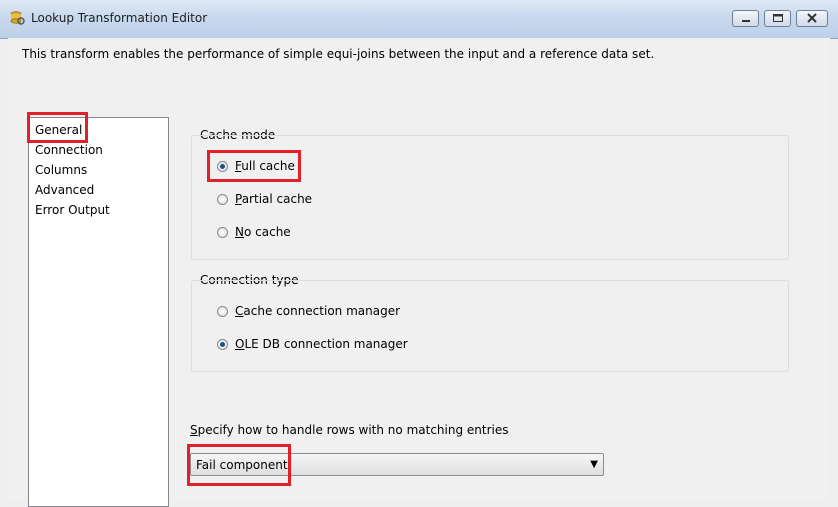 The image size is (838, 507). I want to click on close-icon, so click(812, 18).